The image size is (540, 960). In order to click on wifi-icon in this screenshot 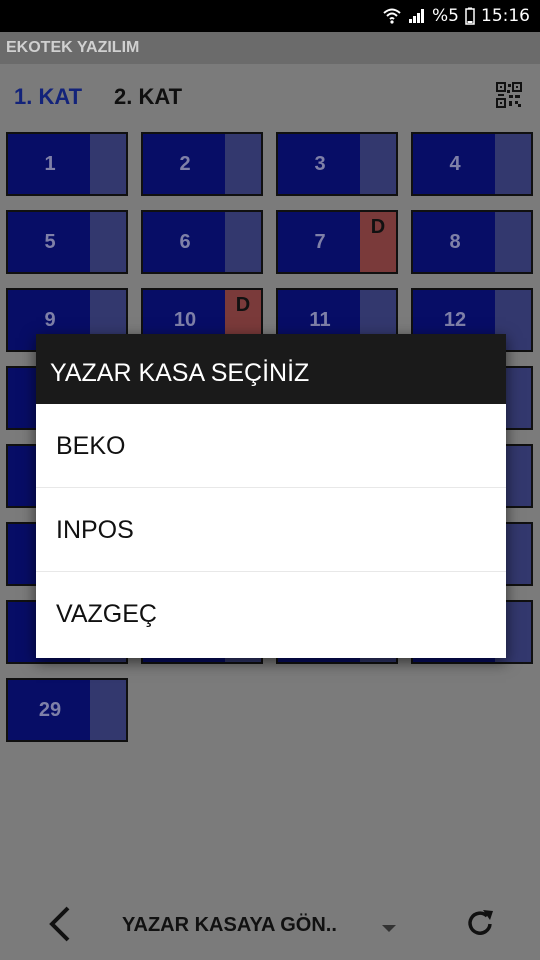, I will do `click(392, 16)`.